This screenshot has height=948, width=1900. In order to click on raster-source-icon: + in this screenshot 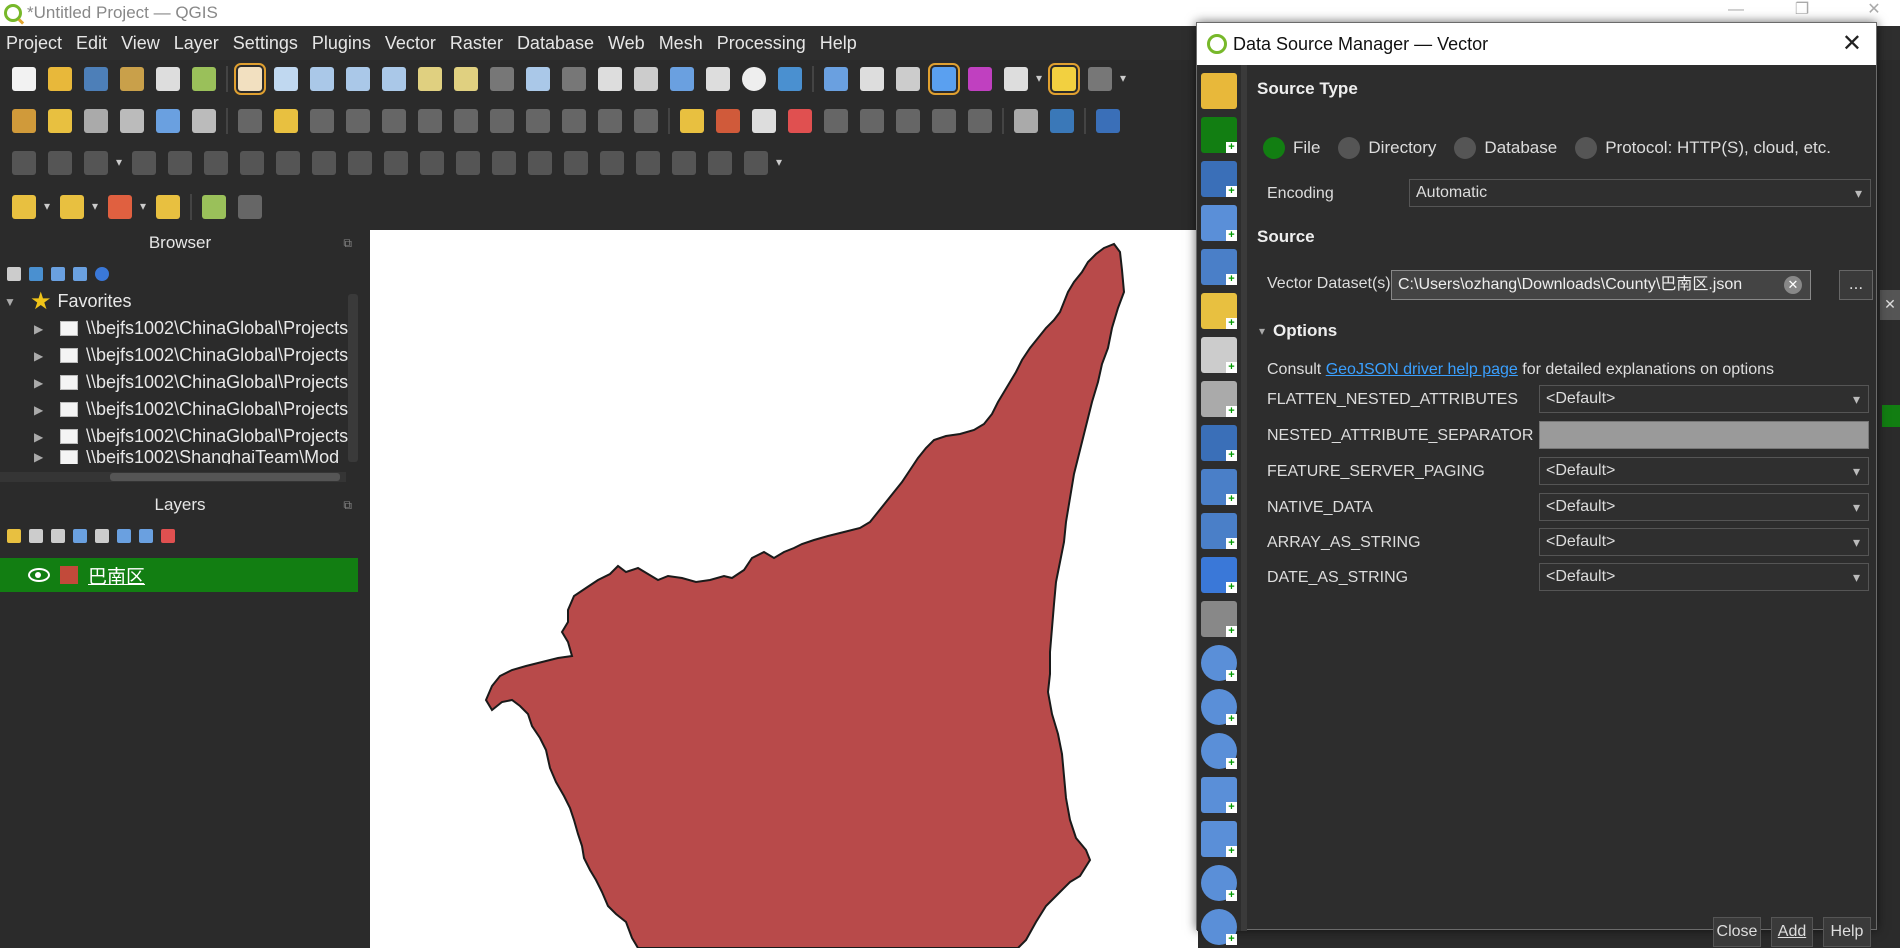, I will do `click(1219, 179)`.